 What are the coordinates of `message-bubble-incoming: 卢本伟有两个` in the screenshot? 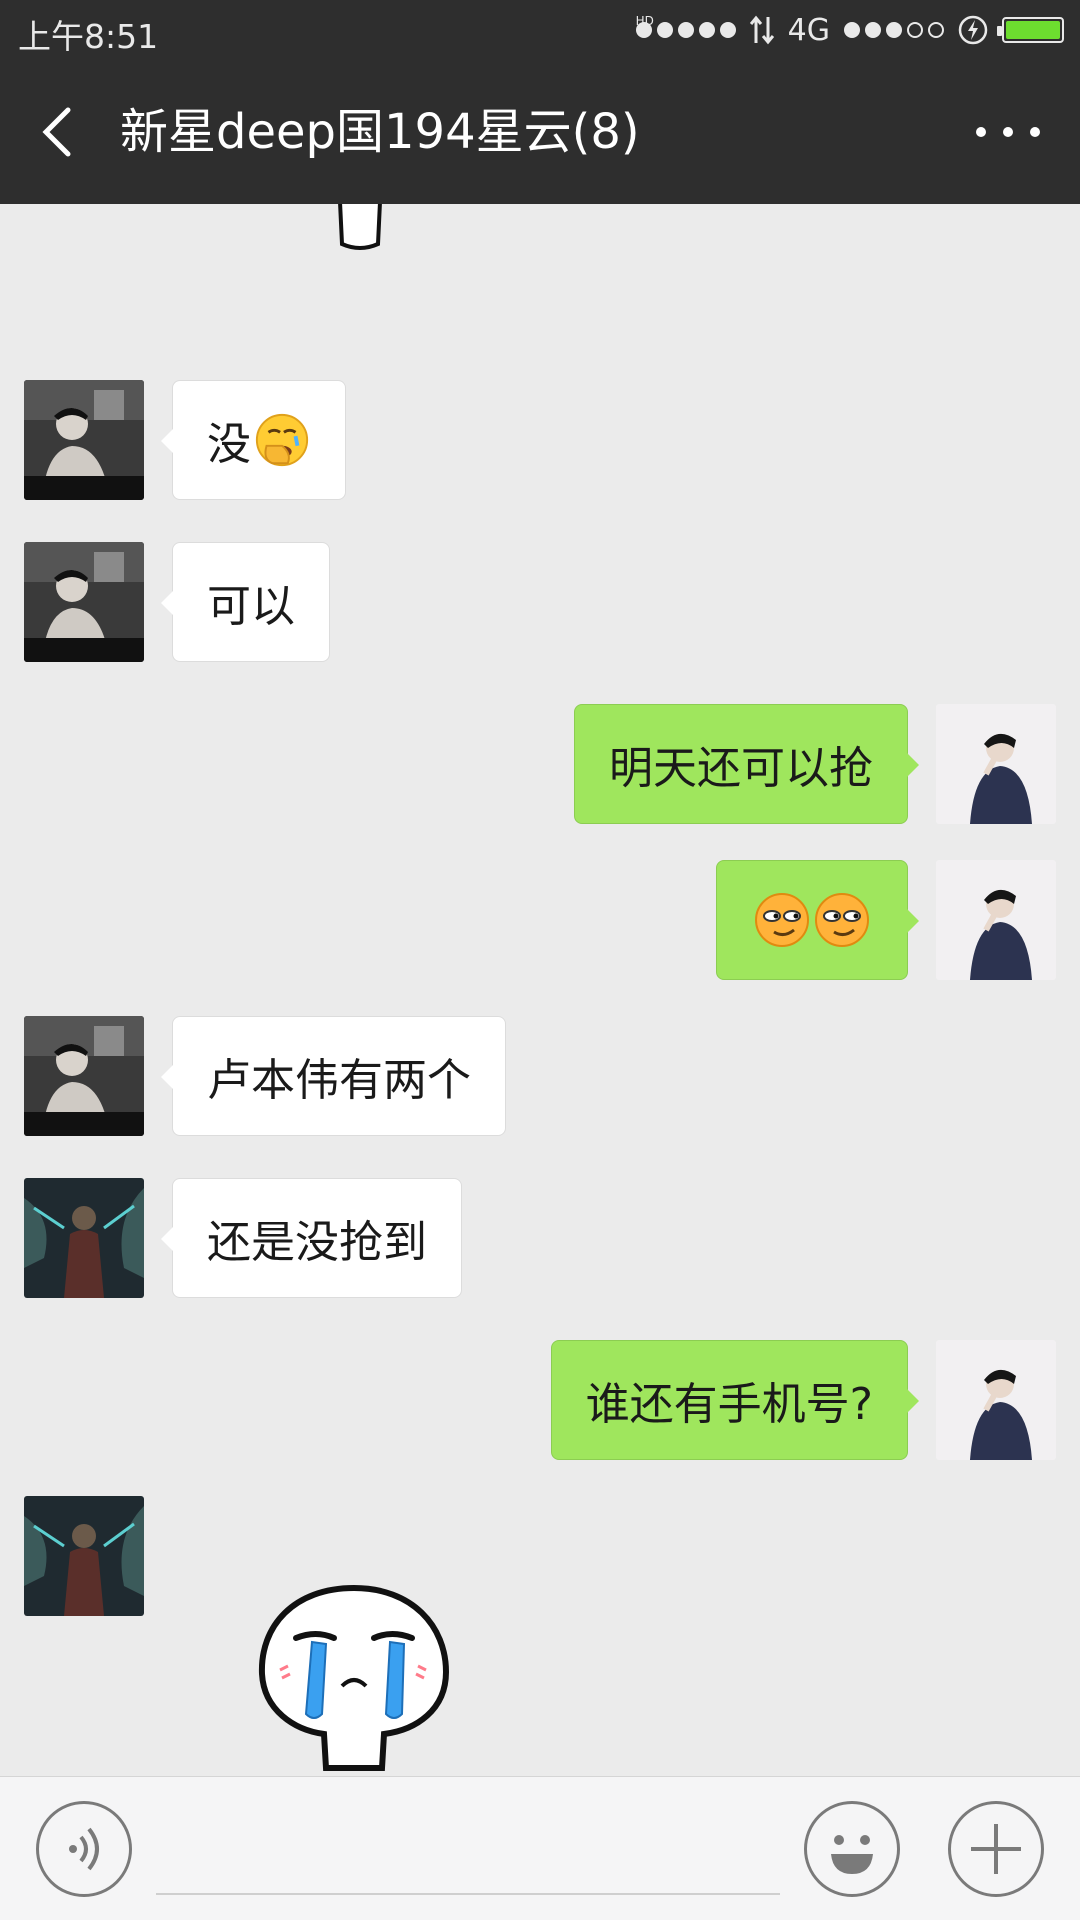 It's located at (333, 1076).